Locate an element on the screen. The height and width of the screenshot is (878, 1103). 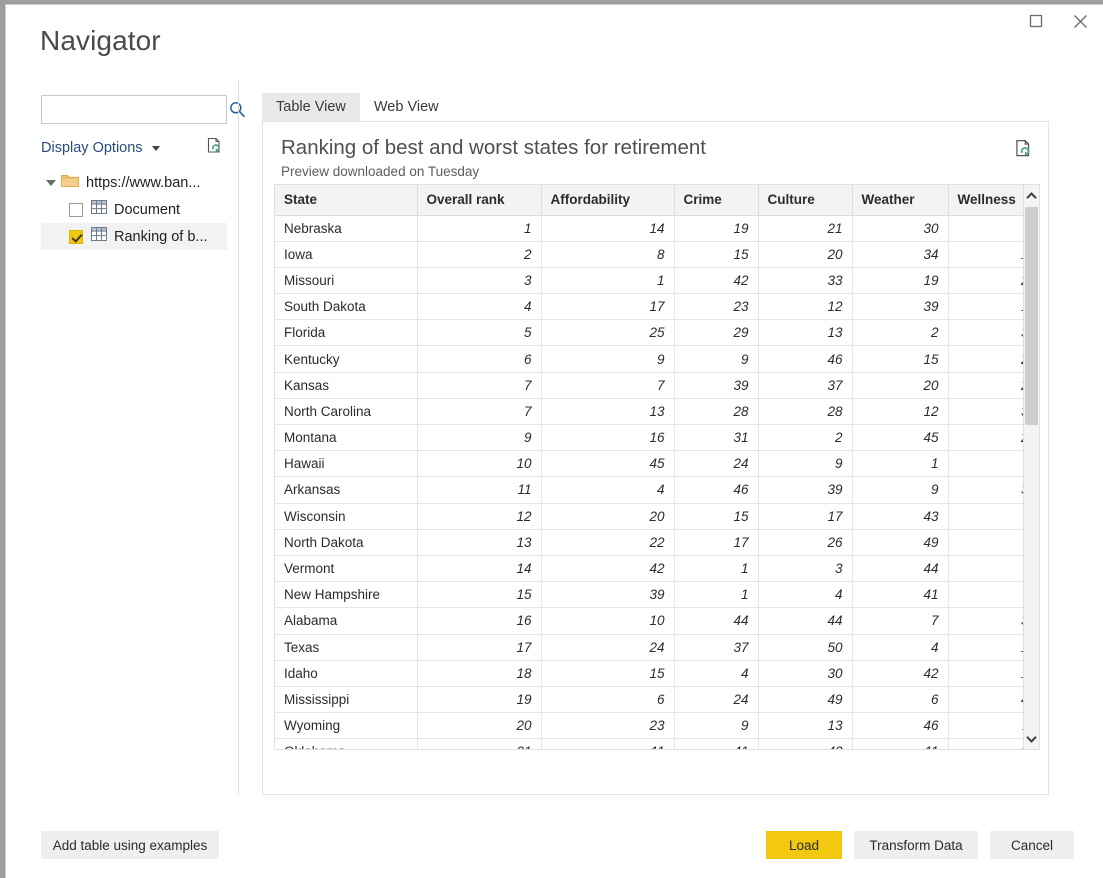
table-row: New Hampshire153914413 is located at coordinates (649, 595).